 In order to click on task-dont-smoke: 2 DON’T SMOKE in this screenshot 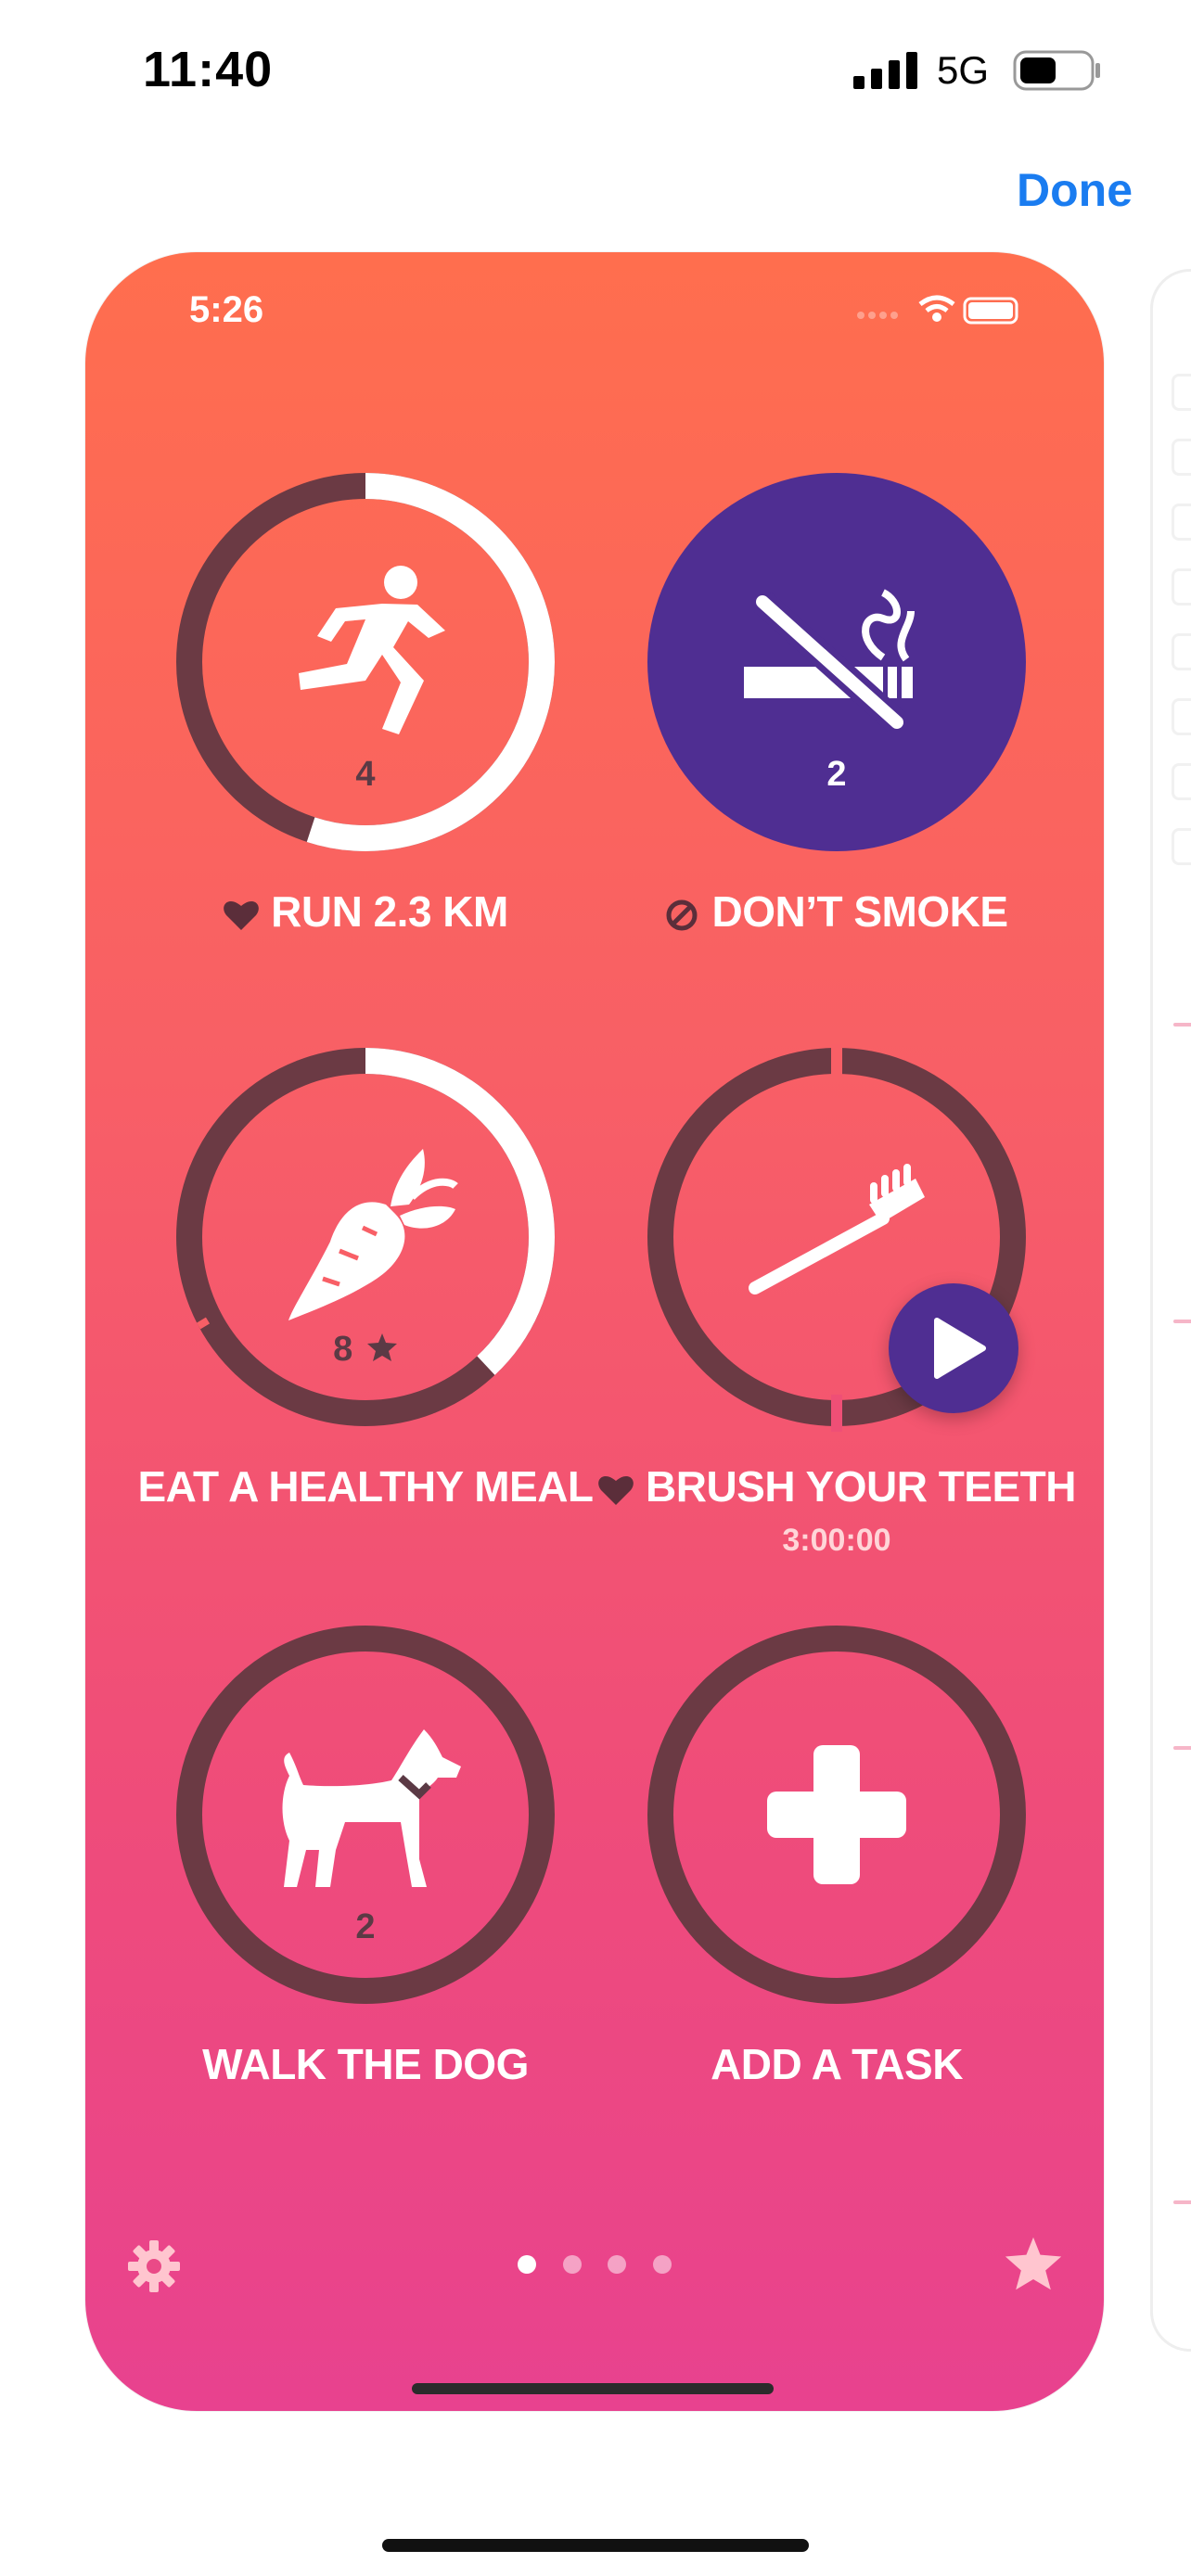, I will do `click(836, 727)`.